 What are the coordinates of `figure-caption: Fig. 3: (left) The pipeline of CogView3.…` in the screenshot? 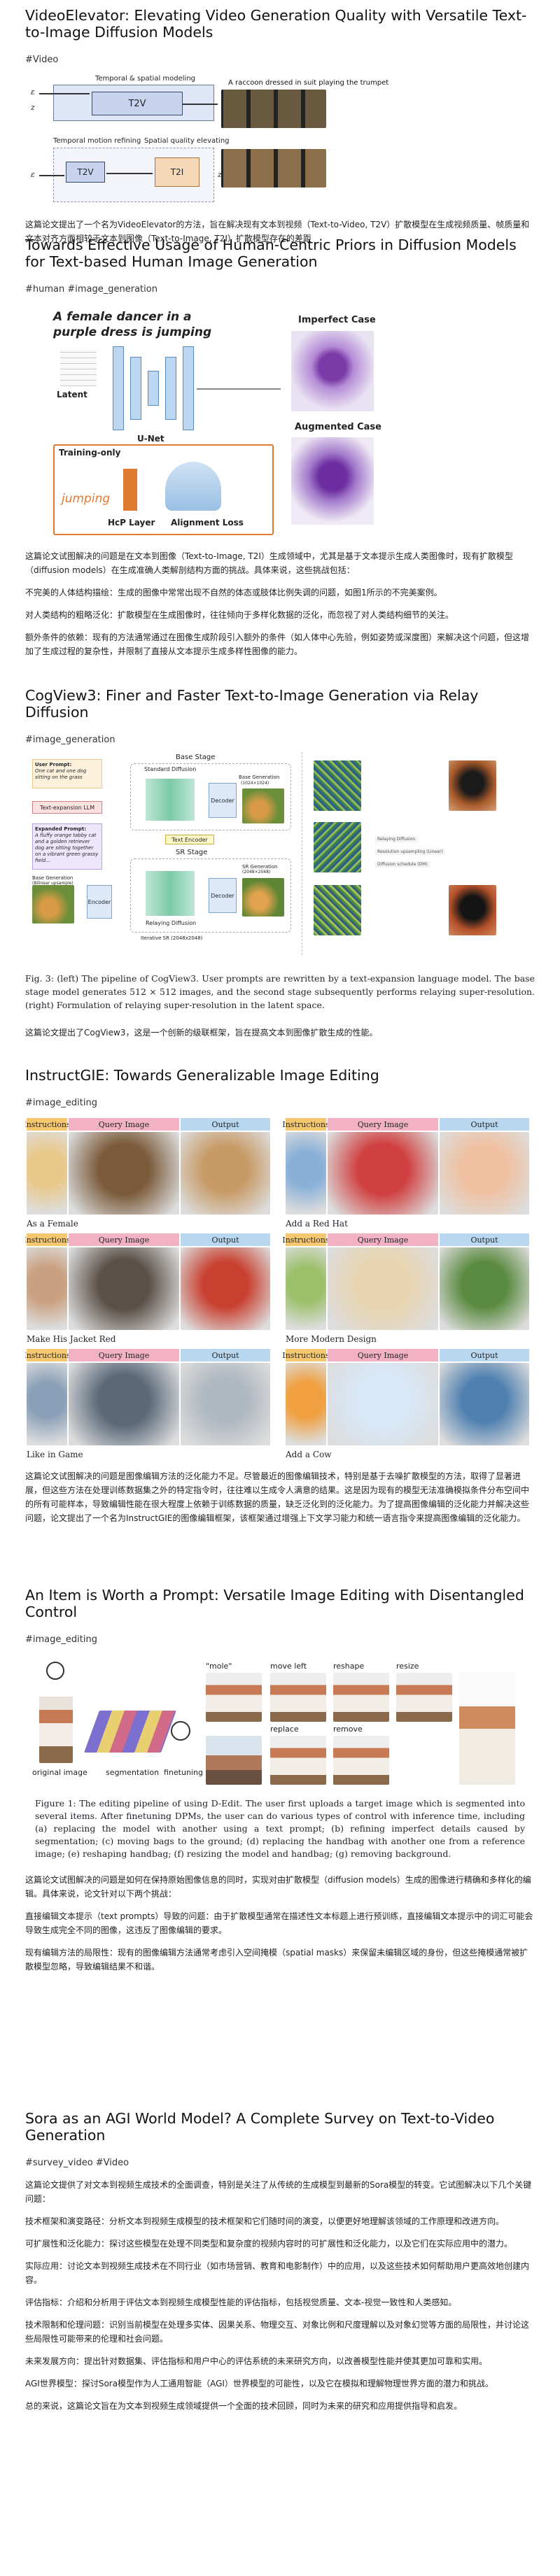 It's located at (280, 991).